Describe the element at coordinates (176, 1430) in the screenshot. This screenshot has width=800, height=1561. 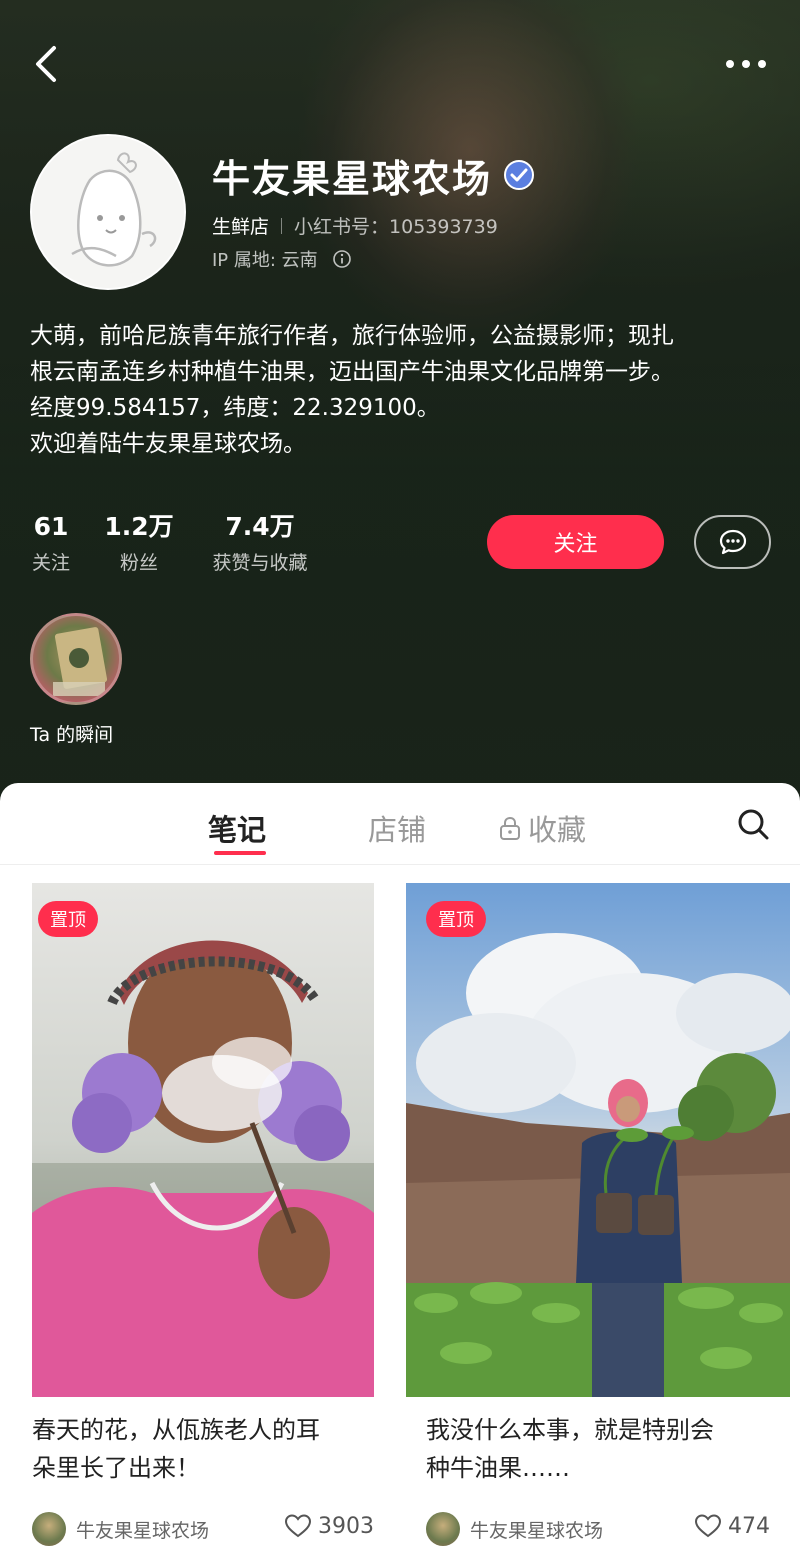
I see `note-title-line: 春天的花，从佤族老人的耳` at that location.